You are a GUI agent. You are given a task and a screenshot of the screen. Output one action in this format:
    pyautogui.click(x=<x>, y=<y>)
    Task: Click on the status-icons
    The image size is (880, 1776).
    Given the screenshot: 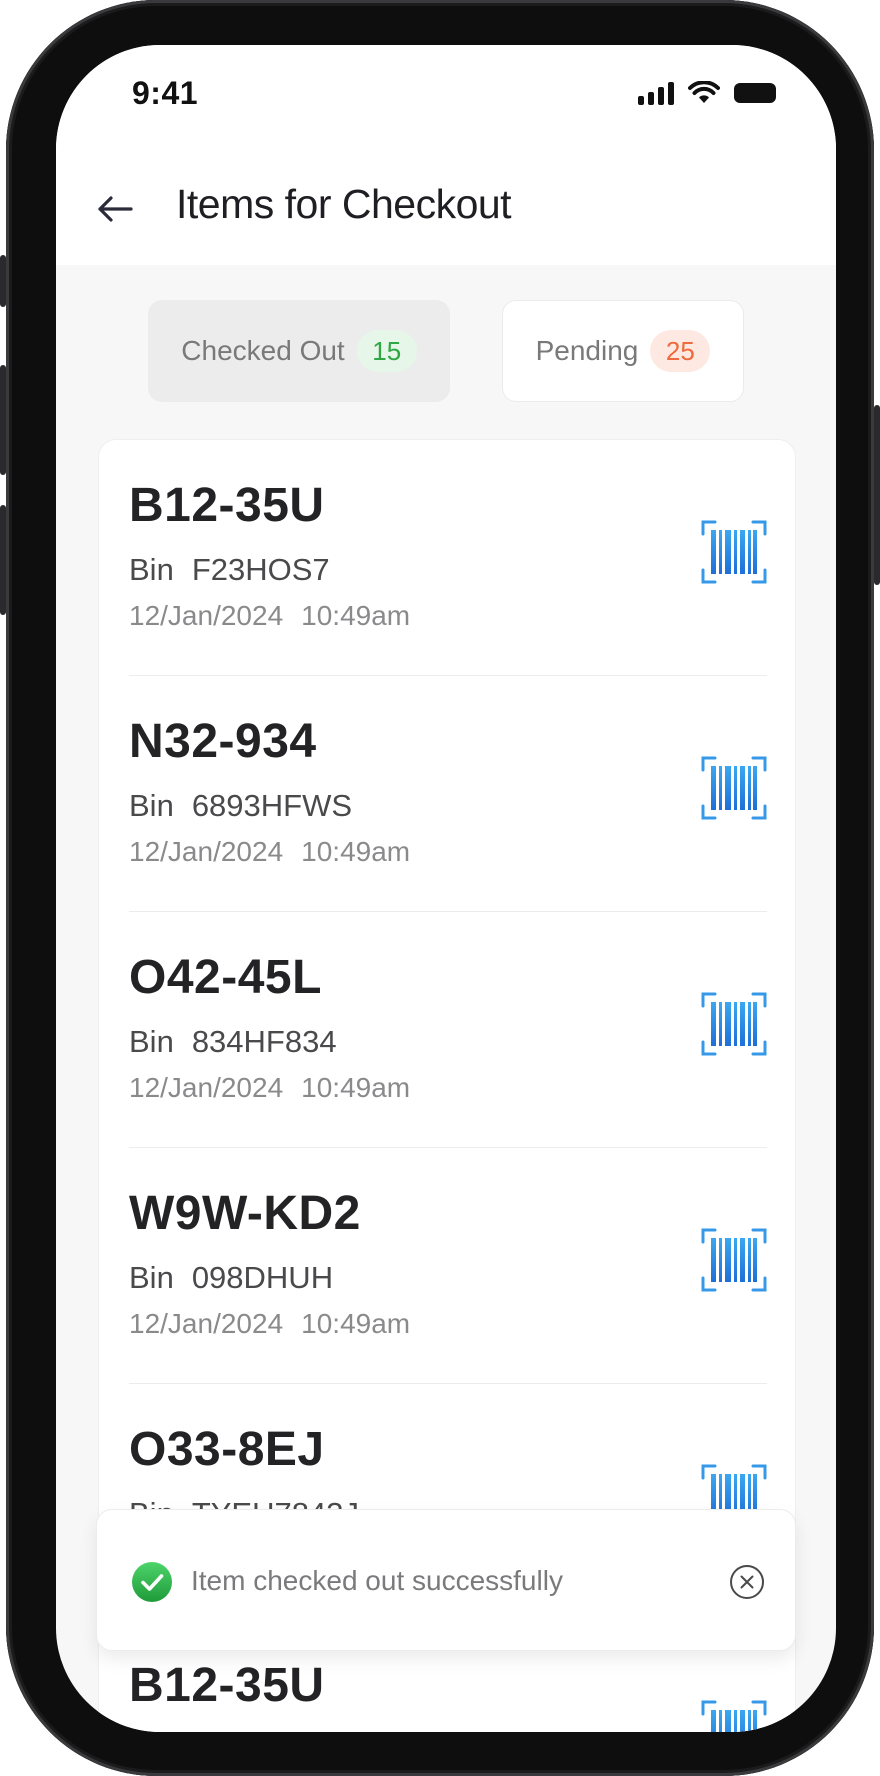 What is the action you would take?
    pyautogui.click(x=707, y=93)
    